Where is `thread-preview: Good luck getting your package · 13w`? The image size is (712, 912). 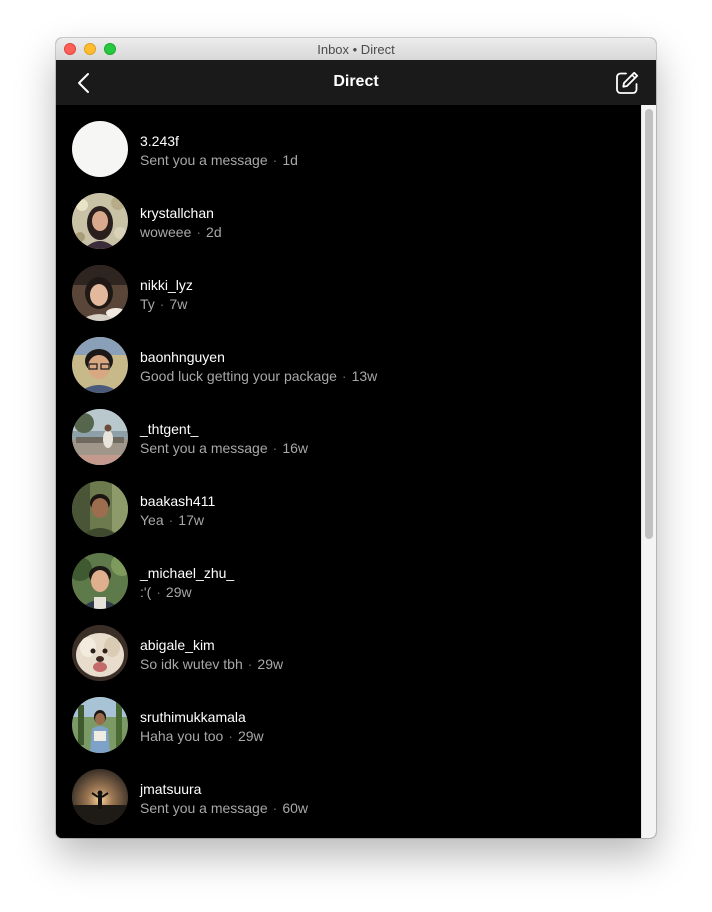
thread-preview: Good luck getting your package · 13w is located at coordinates (259, 376).